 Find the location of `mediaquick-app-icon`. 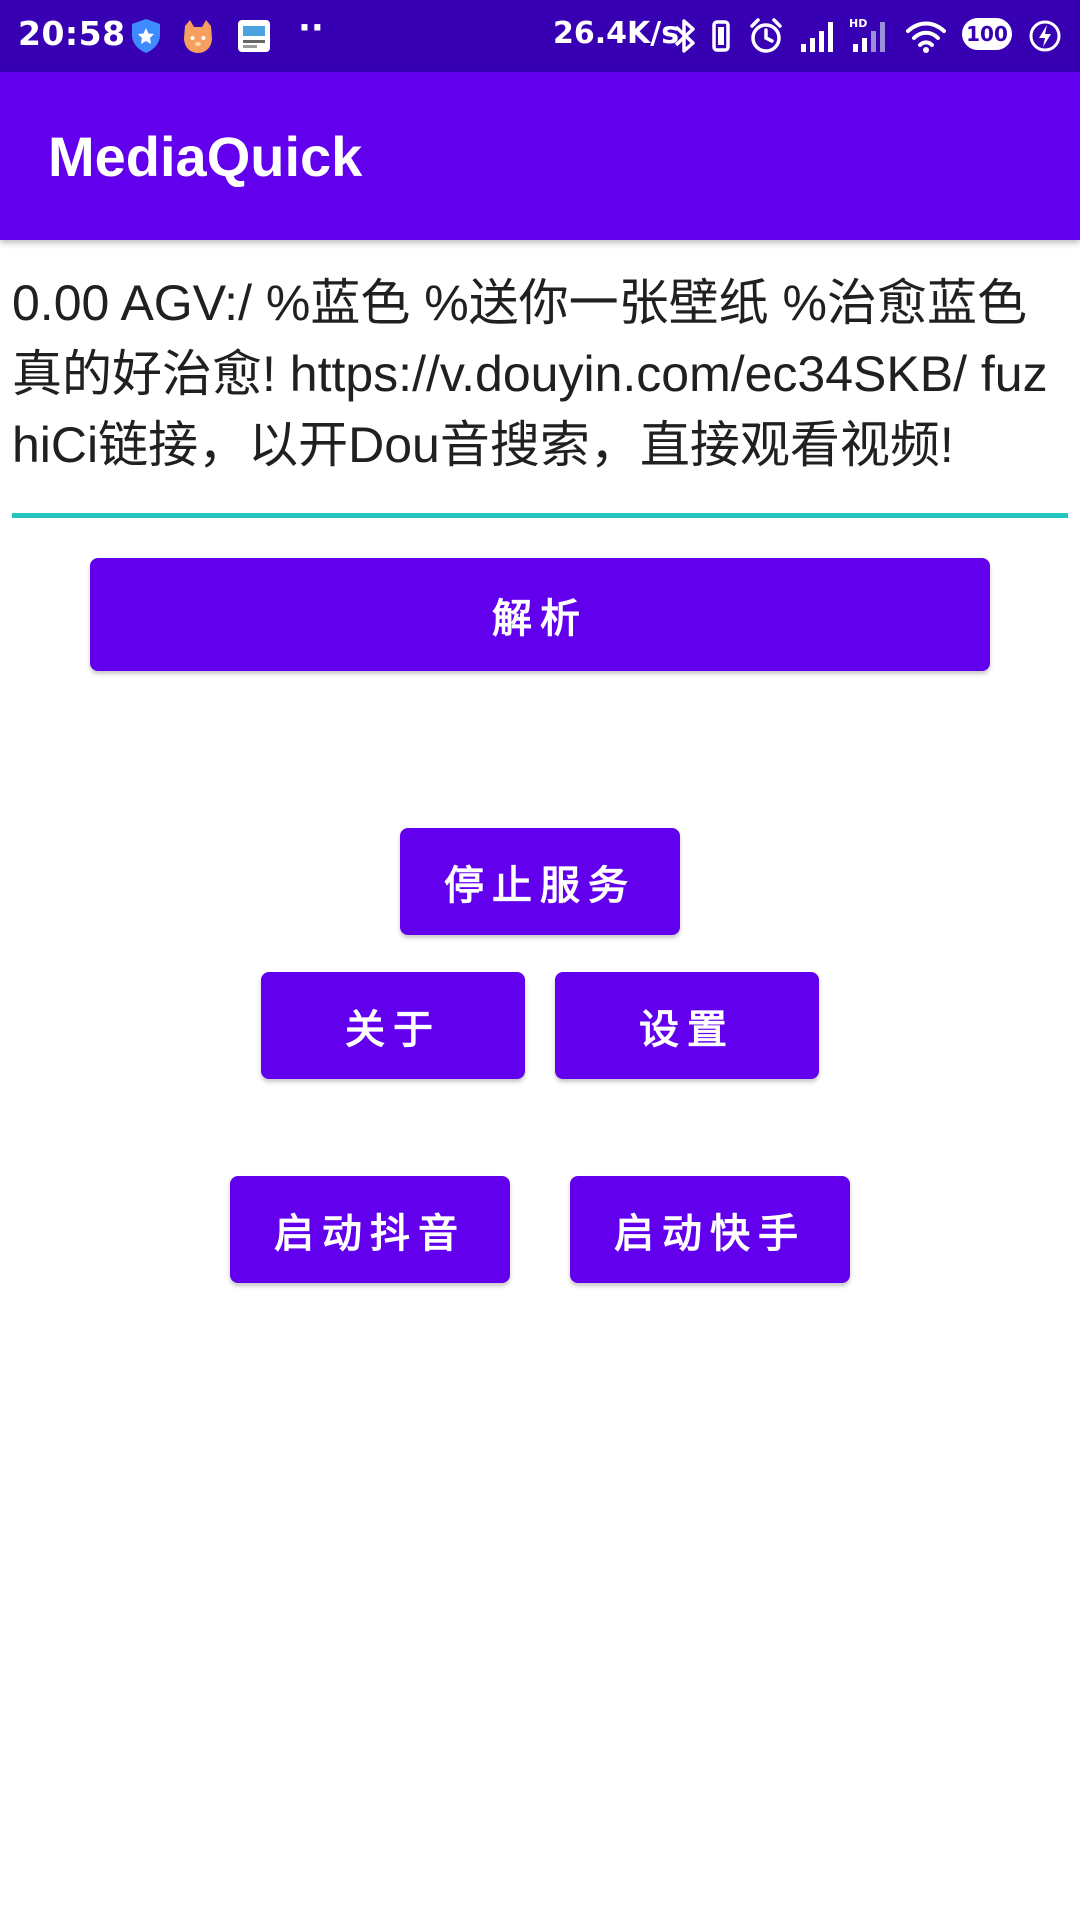

mediaquick-app-icon is located at coordinates (254, 36).